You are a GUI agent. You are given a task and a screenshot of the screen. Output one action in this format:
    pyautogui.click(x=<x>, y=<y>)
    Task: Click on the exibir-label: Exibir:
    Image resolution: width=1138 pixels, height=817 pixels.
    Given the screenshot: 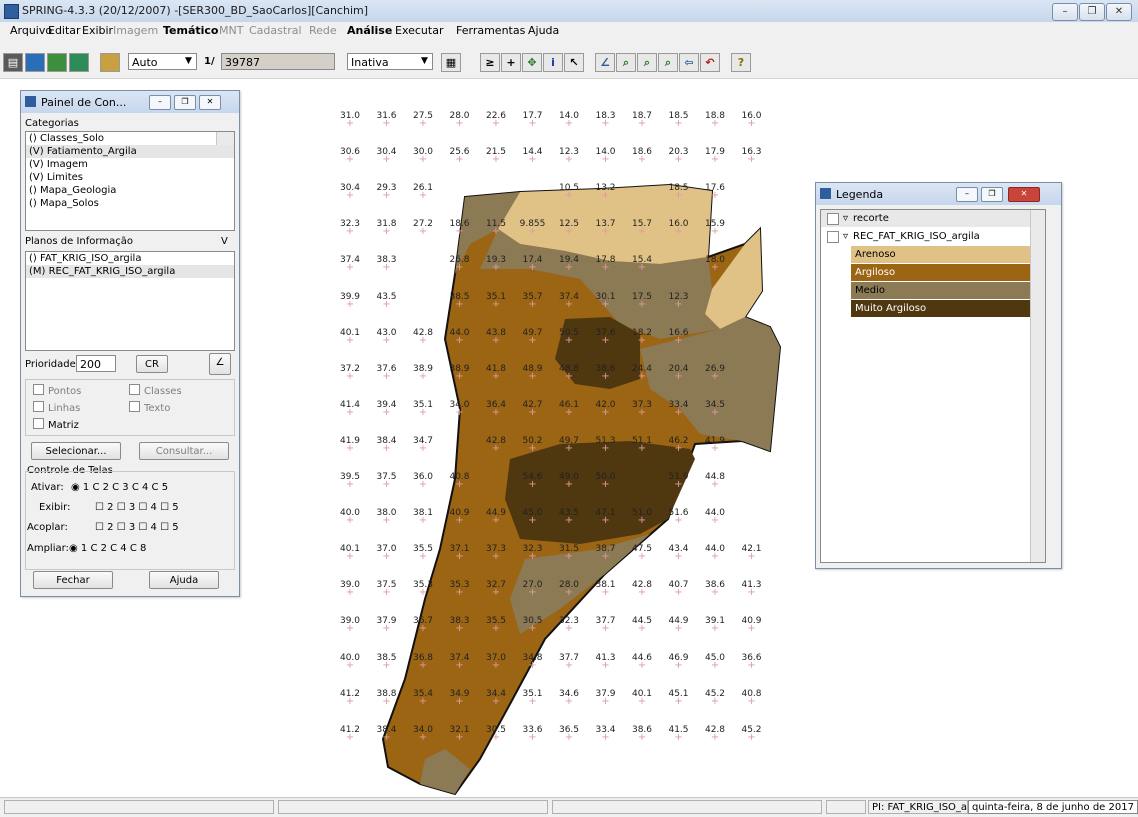 What is the action you would take?
    pyautogui.click(x=55, y=507)
    